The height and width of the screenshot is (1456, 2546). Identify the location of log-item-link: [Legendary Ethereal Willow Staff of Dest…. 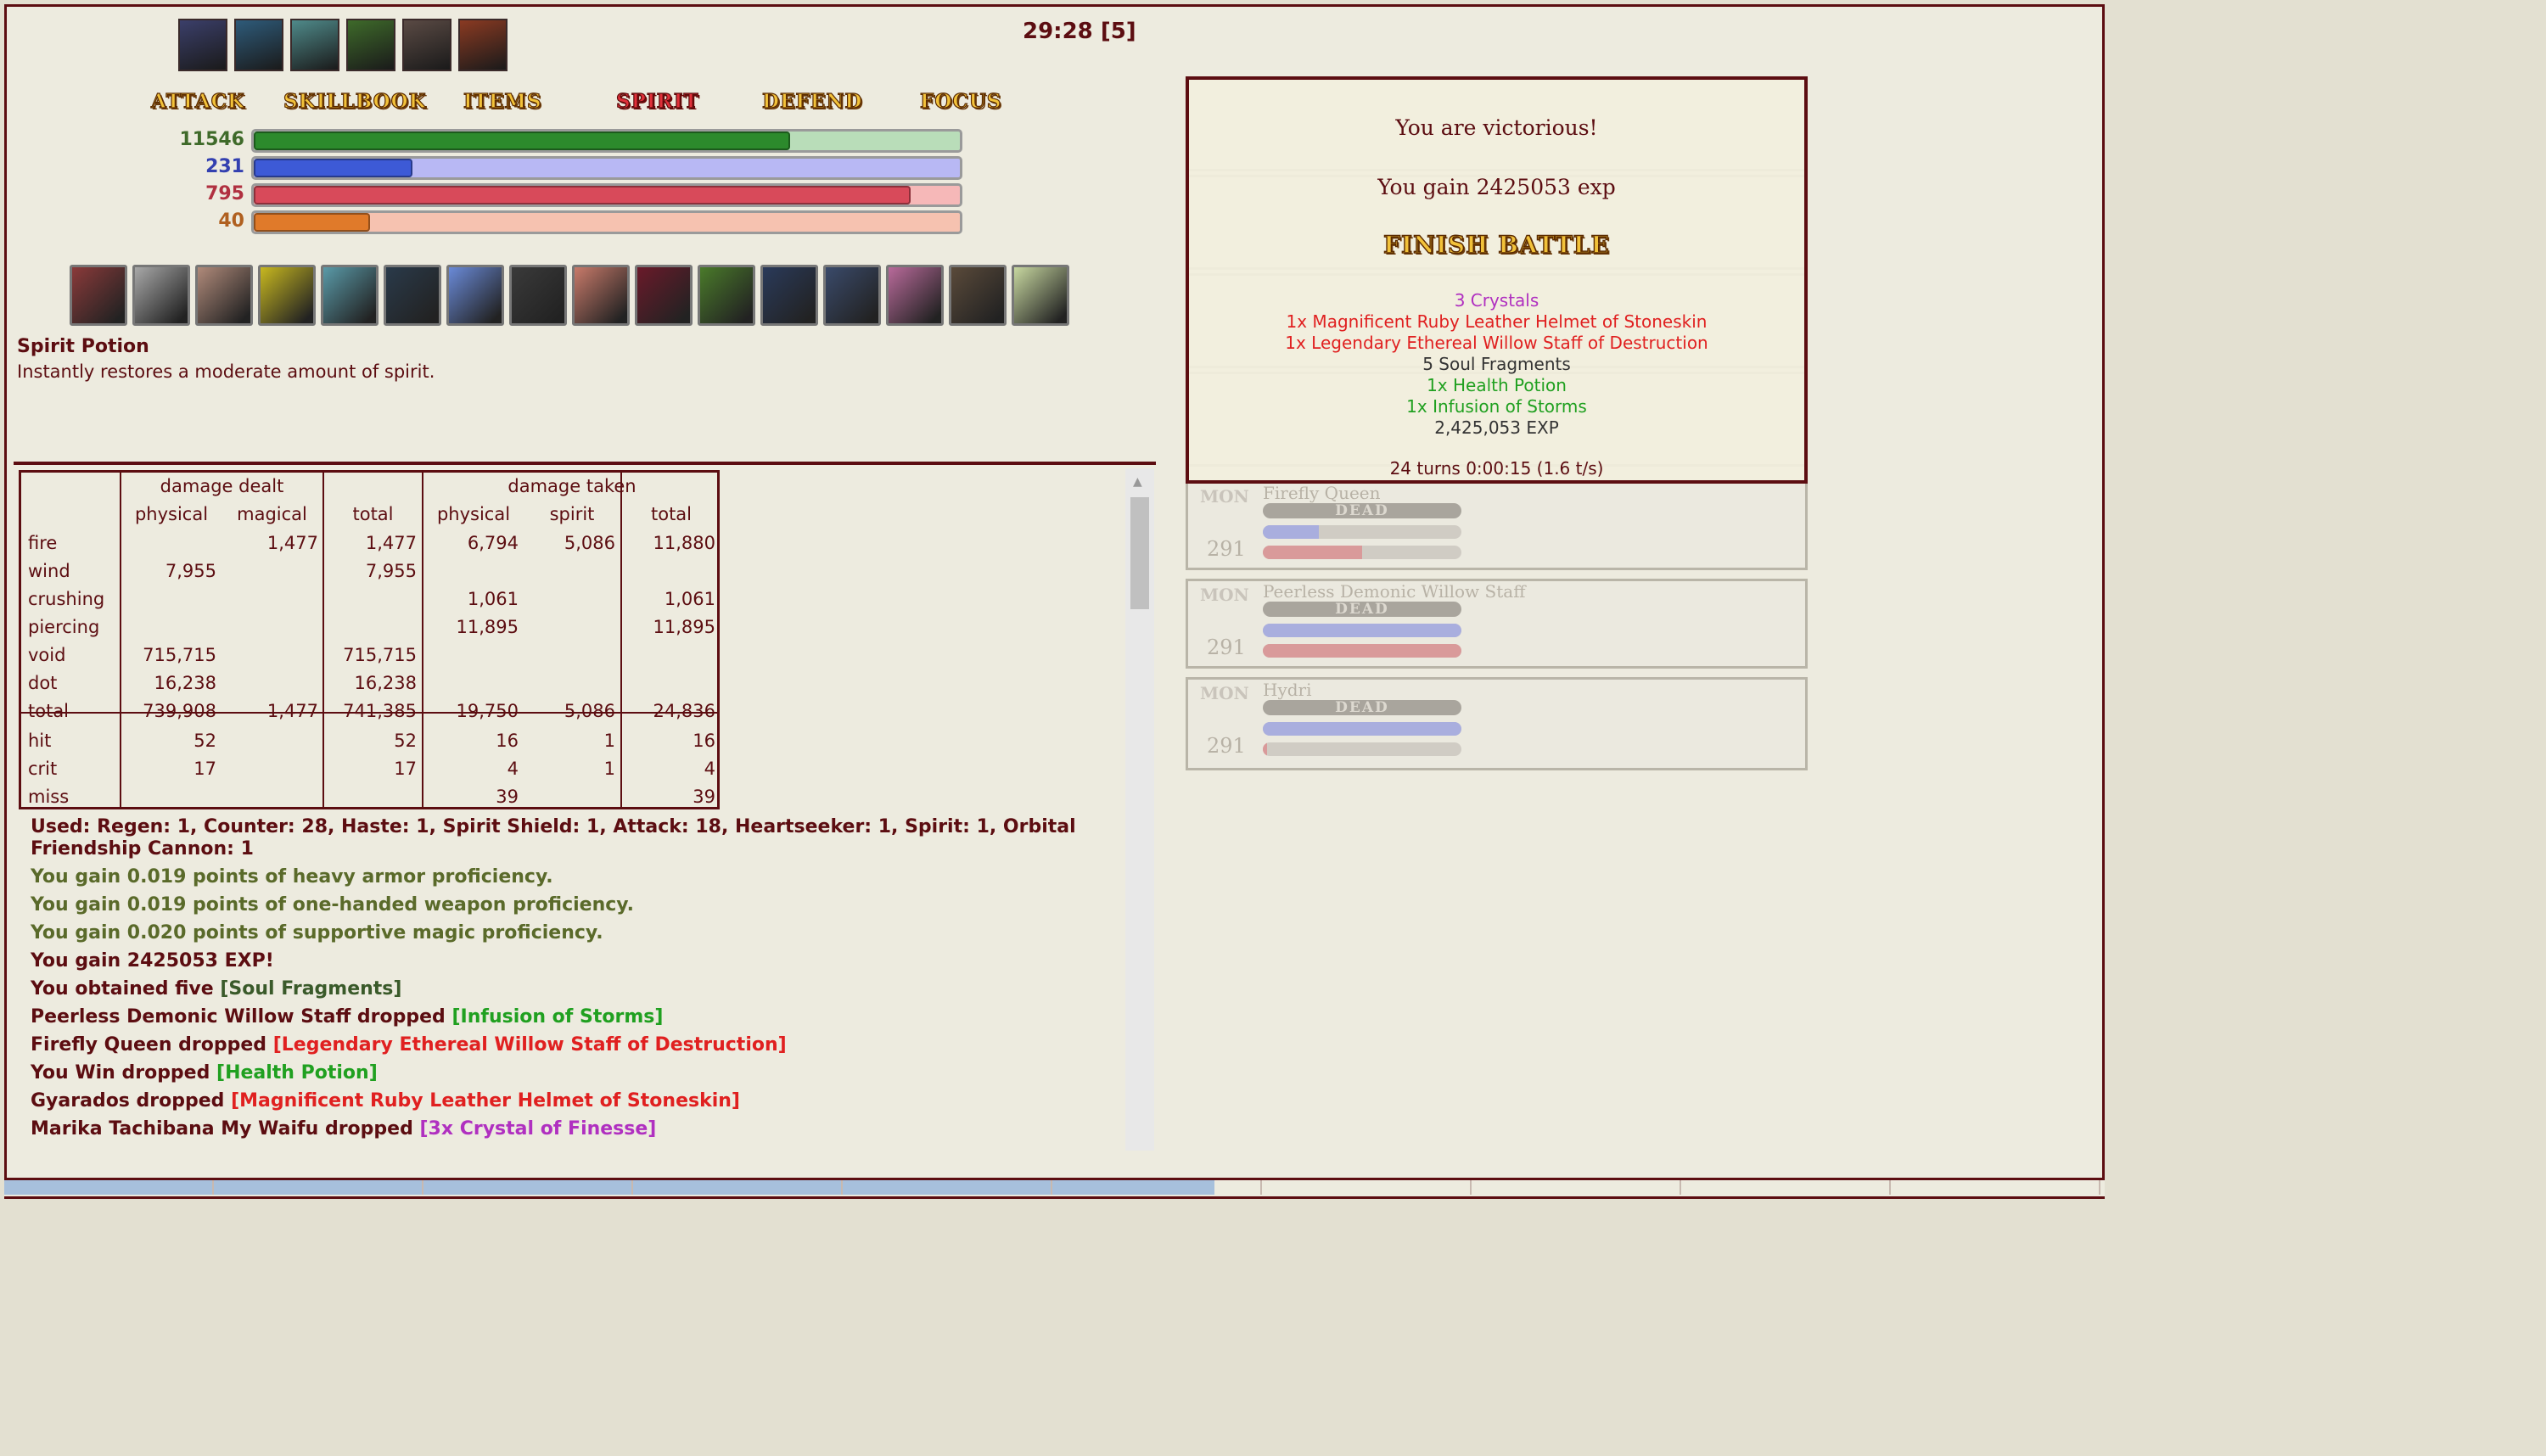
(529, 1045).